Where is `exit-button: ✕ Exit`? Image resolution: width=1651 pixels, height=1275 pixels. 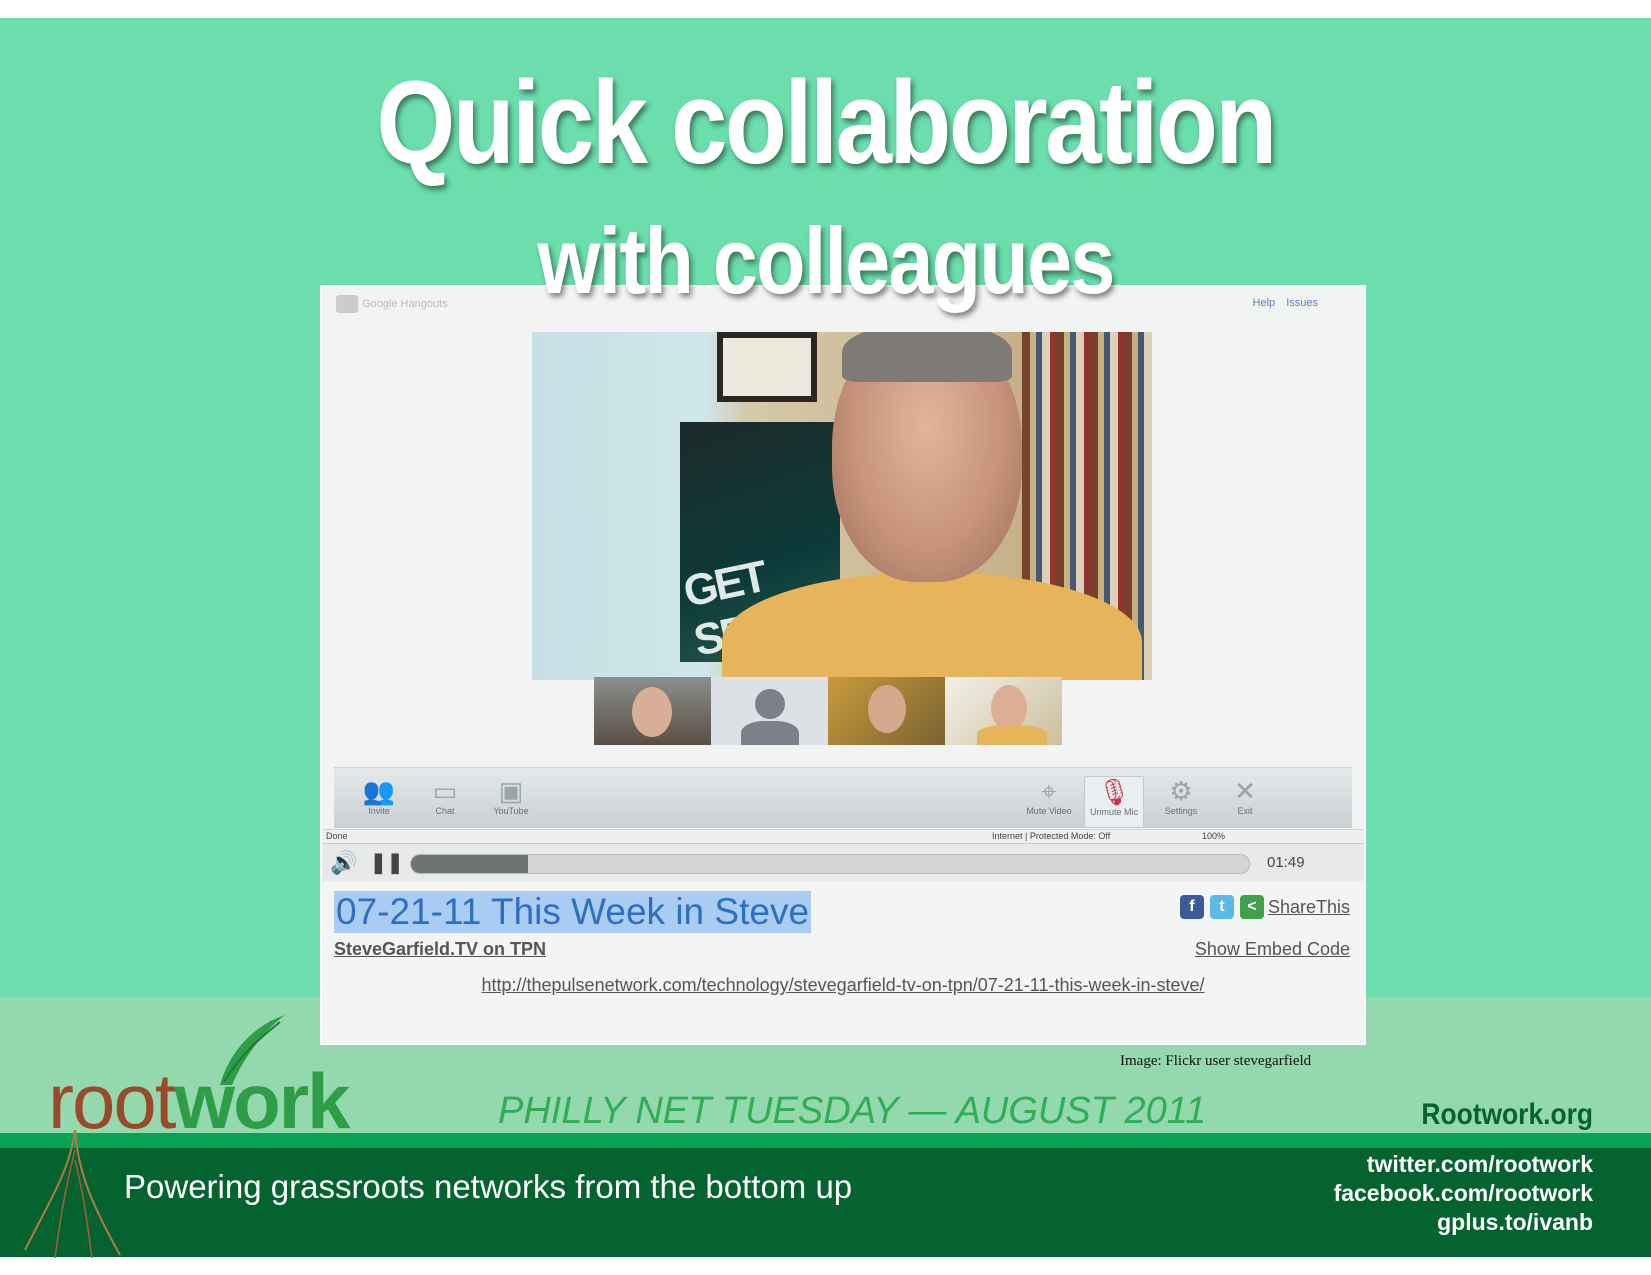 exit-button: ✕ Exit is located at coordinates (1245, 801).